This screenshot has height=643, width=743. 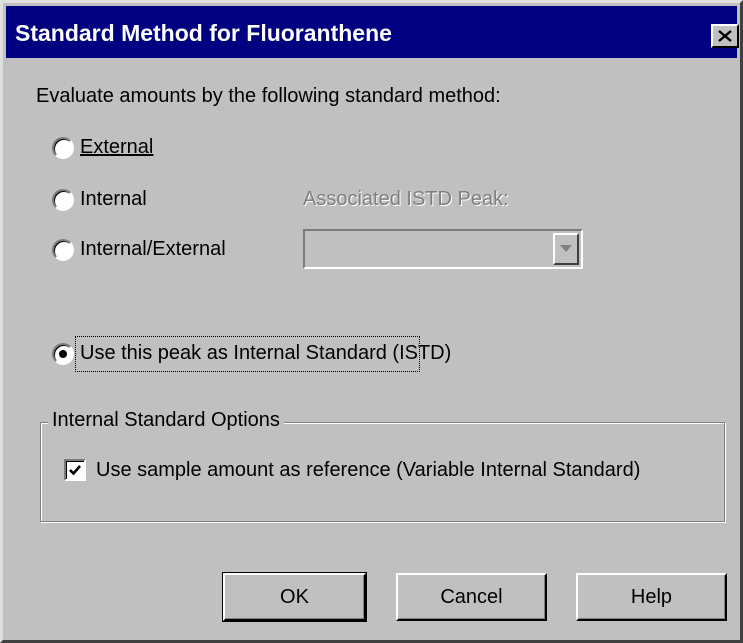 I want to click on radio-internal-external-label: Internal/External, so click(x=153, y=249).